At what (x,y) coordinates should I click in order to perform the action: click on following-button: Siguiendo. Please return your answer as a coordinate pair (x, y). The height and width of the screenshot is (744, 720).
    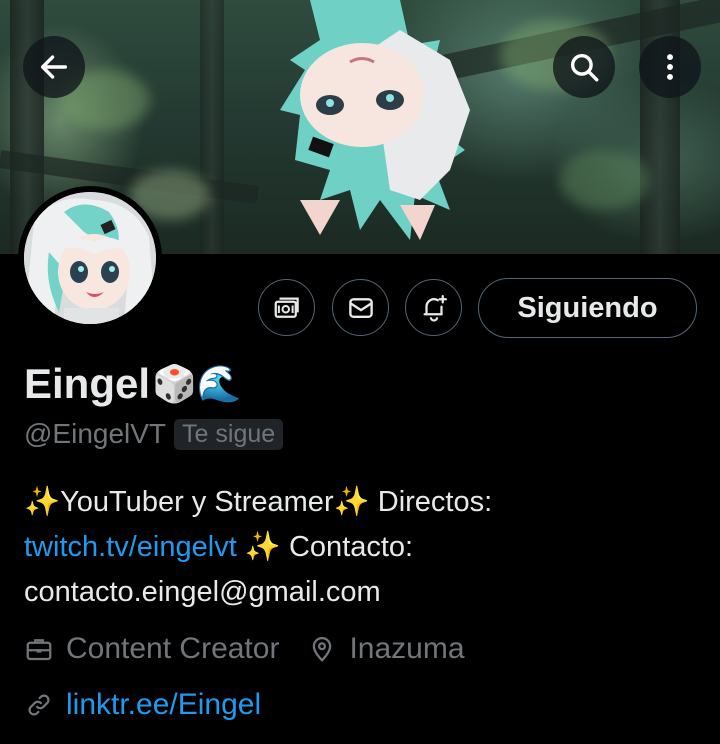
    Looking at the image, I should click on (587, 308).